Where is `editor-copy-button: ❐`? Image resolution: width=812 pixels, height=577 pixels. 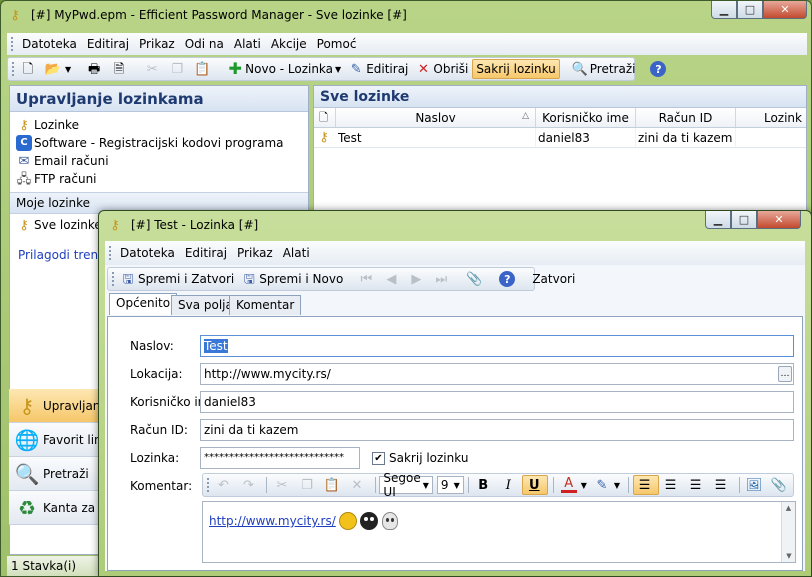 editor-copy-button: ❐ is located at coordinates (308, 485).